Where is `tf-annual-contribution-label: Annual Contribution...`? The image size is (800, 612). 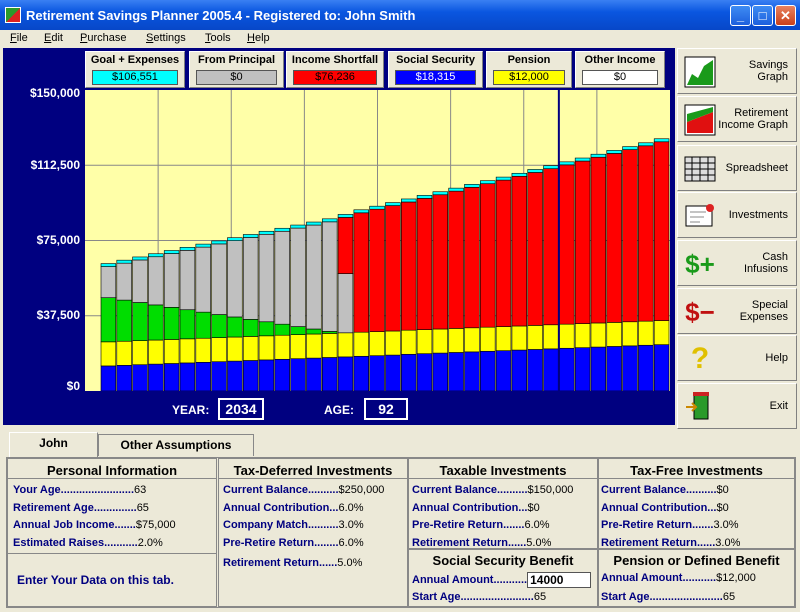
tf-annual-contribution-label: Annual Contribution... is located at coordinates (659, 508).